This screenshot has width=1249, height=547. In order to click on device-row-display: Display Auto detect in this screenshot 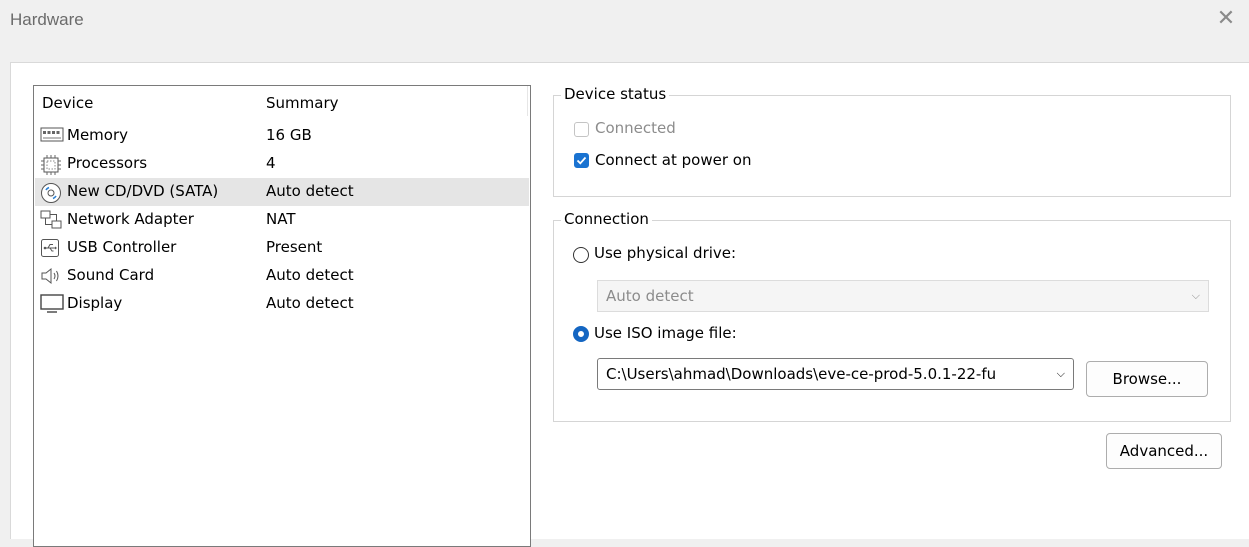, I will do `click(282, 304)`.